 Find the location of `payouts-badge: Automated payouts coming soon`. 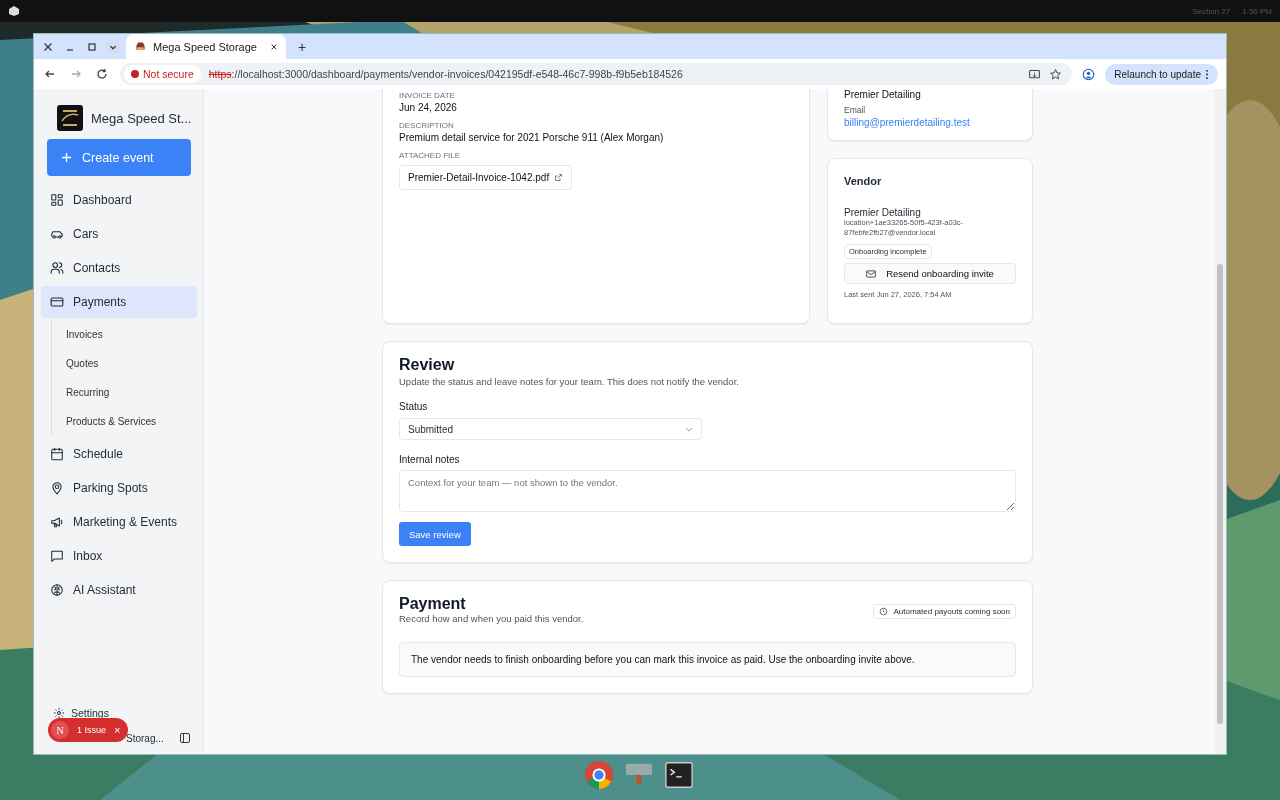

payouts-badge: Automated payouts coming soon is located at coordinates (944, 611).